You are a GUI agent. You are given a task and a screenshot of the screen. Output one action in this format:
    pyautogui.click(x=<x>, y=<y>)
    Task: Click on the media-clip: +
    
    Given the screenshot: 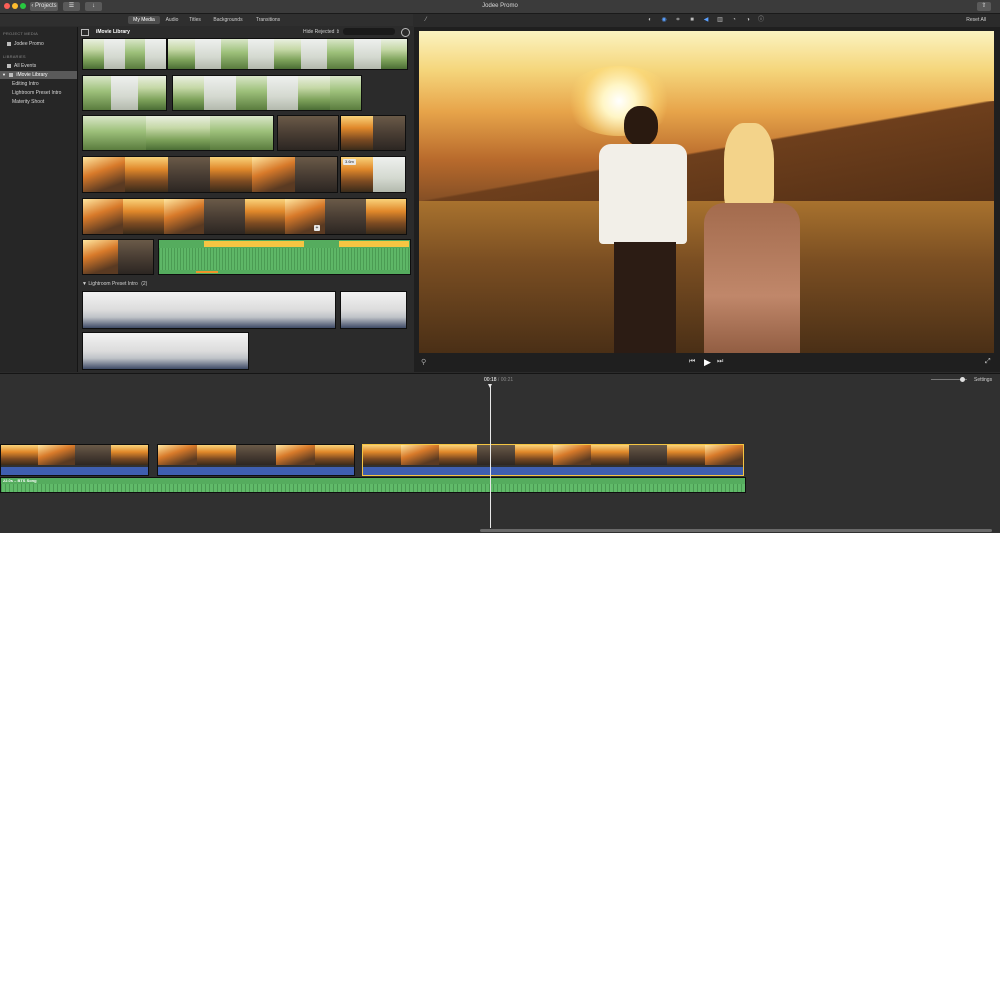 What is the action you would take?
    pyautogui.click(x=244, y=216)
    